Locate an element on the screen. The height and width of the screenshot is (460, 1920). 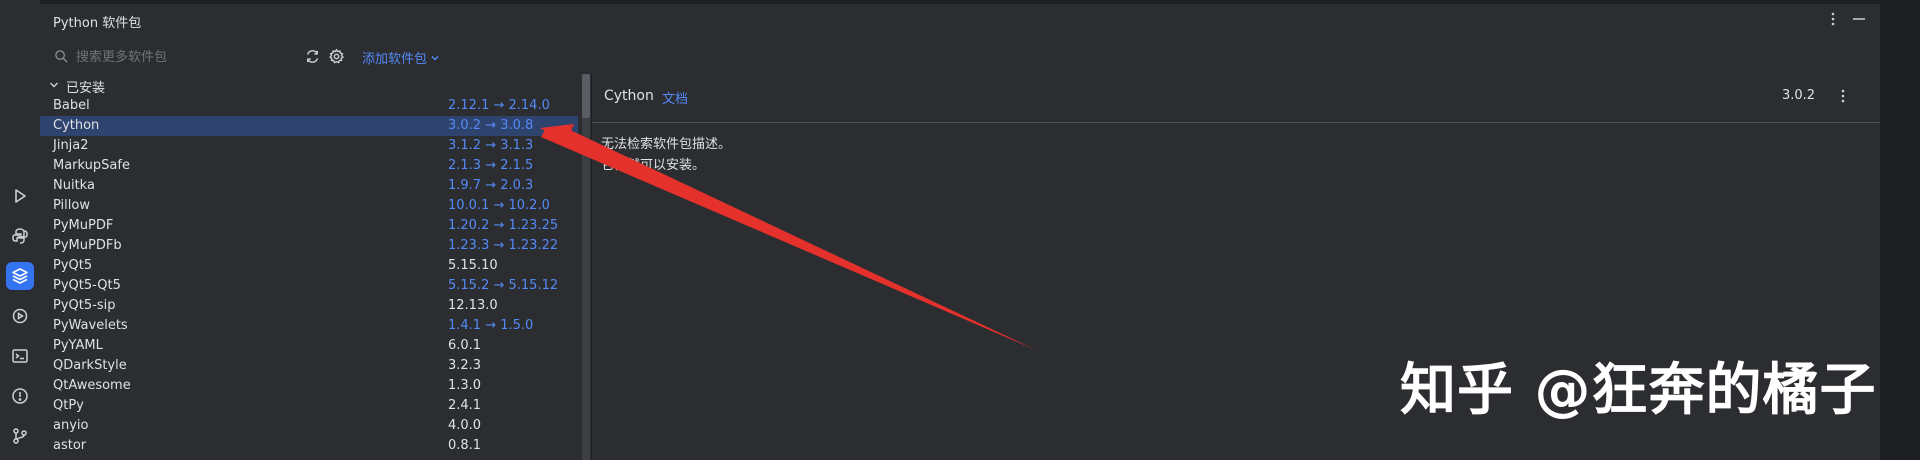
package-name: PyQt5 is located at coordinates (73, 265).